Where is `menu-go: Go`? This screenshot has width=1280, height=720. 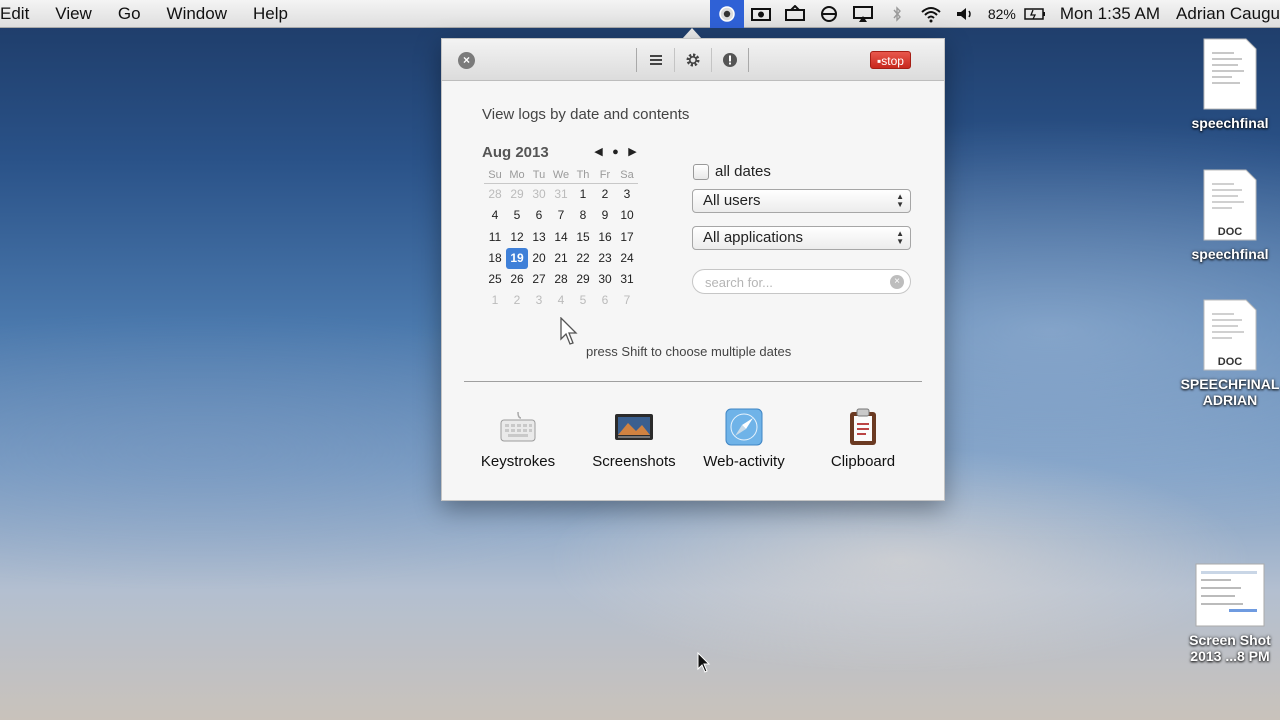
menu-go: Go is located at coordinates (129, 14).